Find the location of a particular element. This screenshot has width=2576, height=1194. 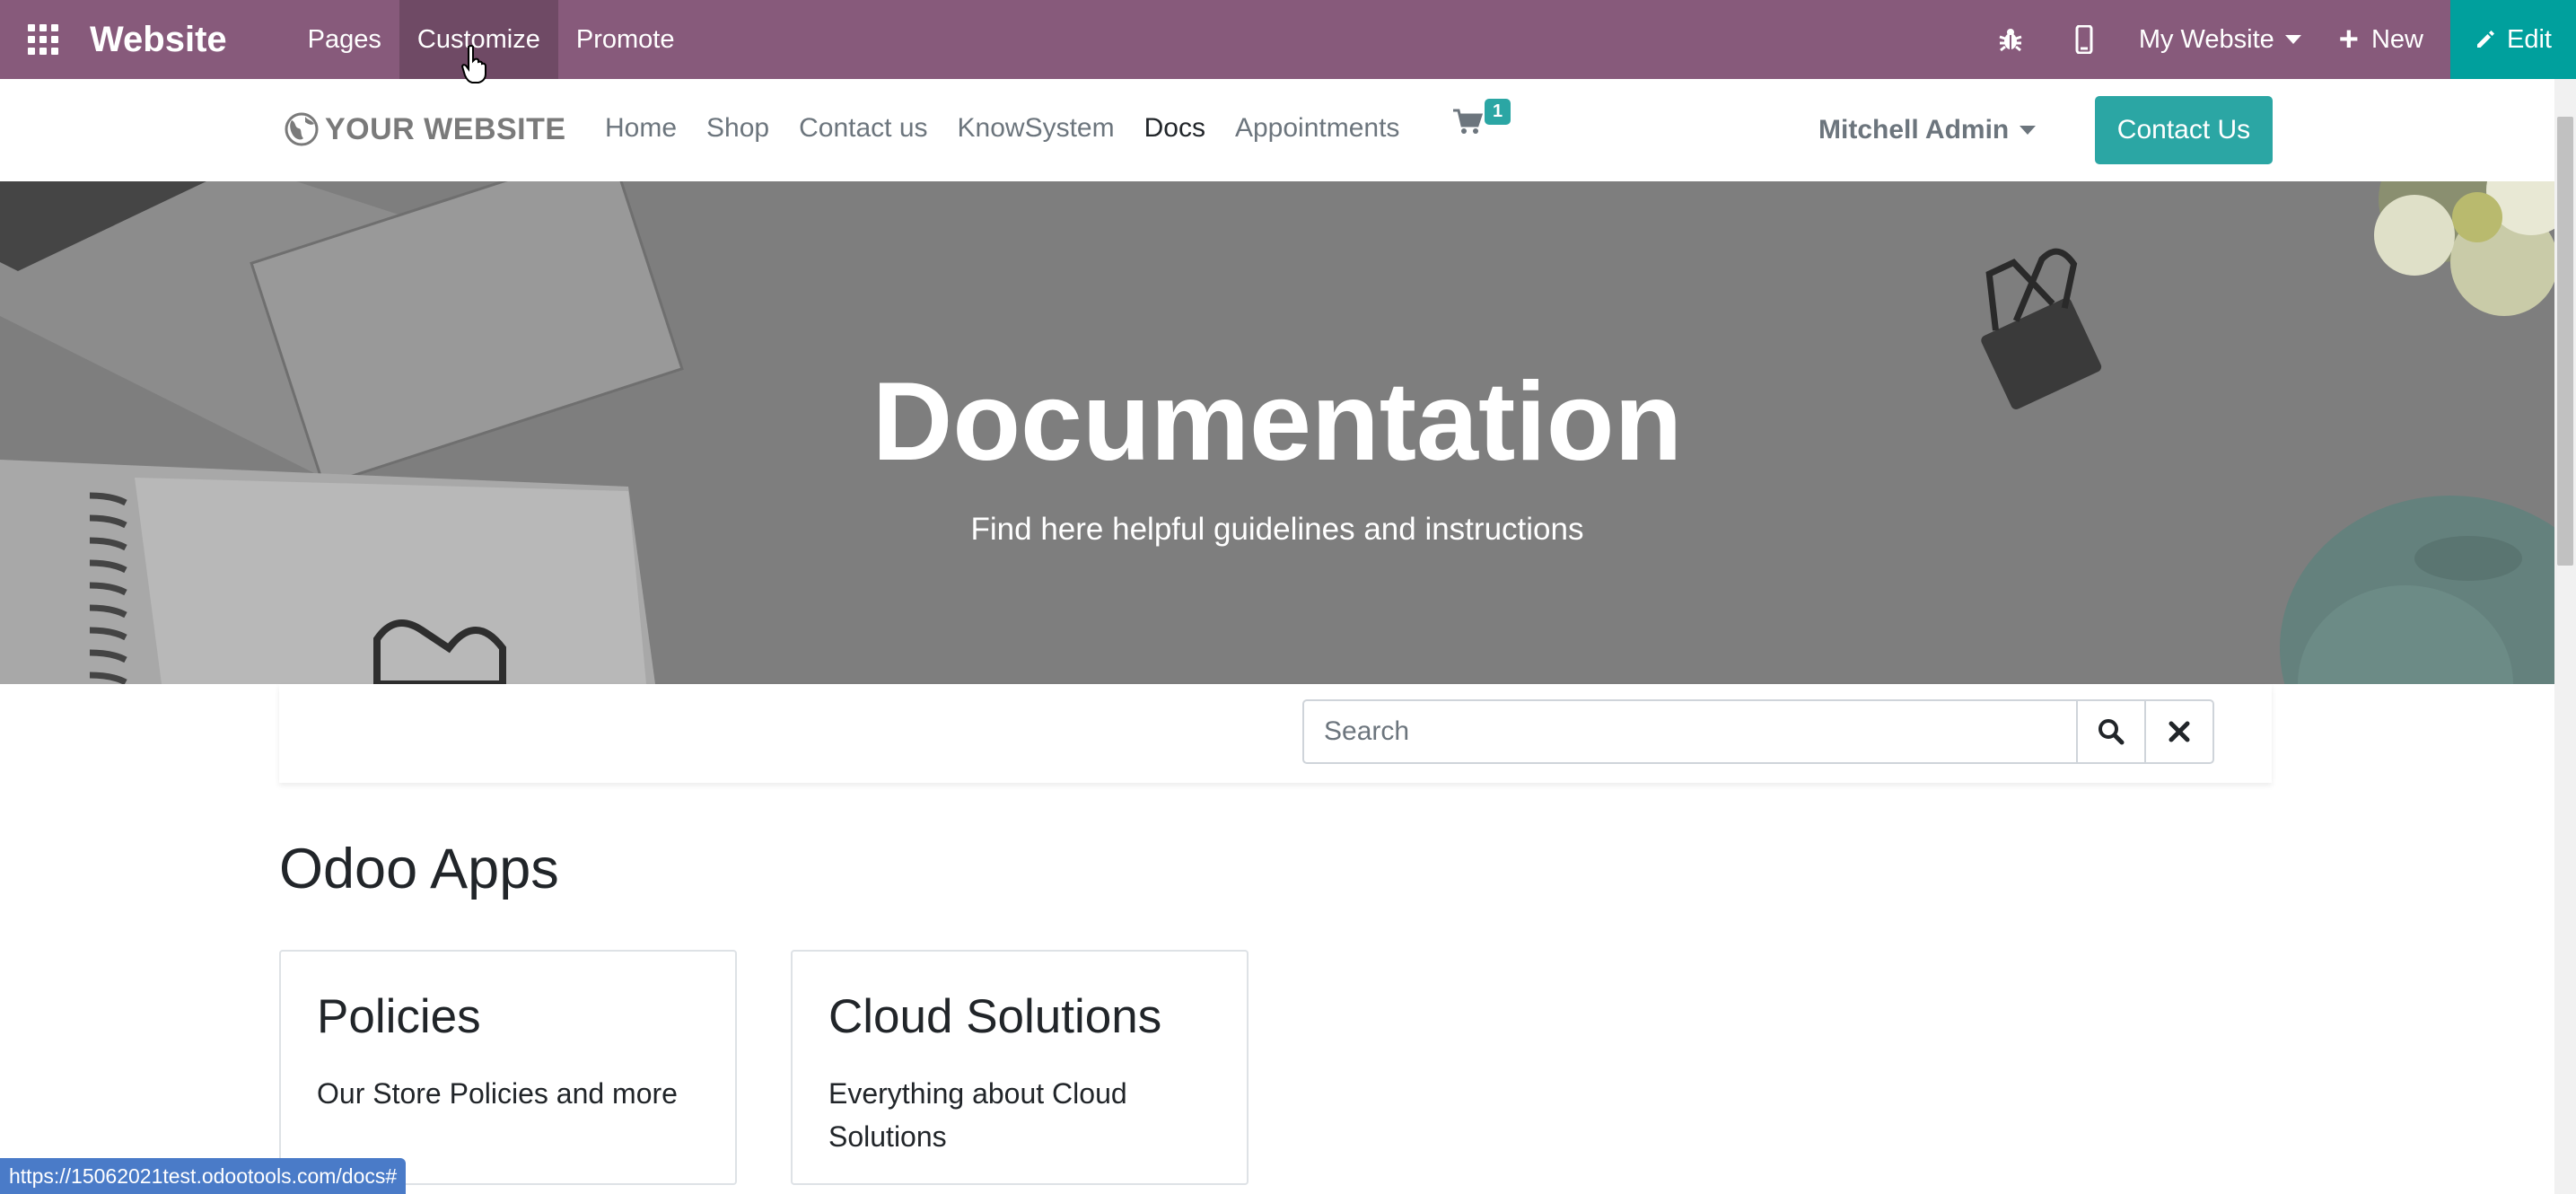

search-icon is located at coordinates (2111, 732).